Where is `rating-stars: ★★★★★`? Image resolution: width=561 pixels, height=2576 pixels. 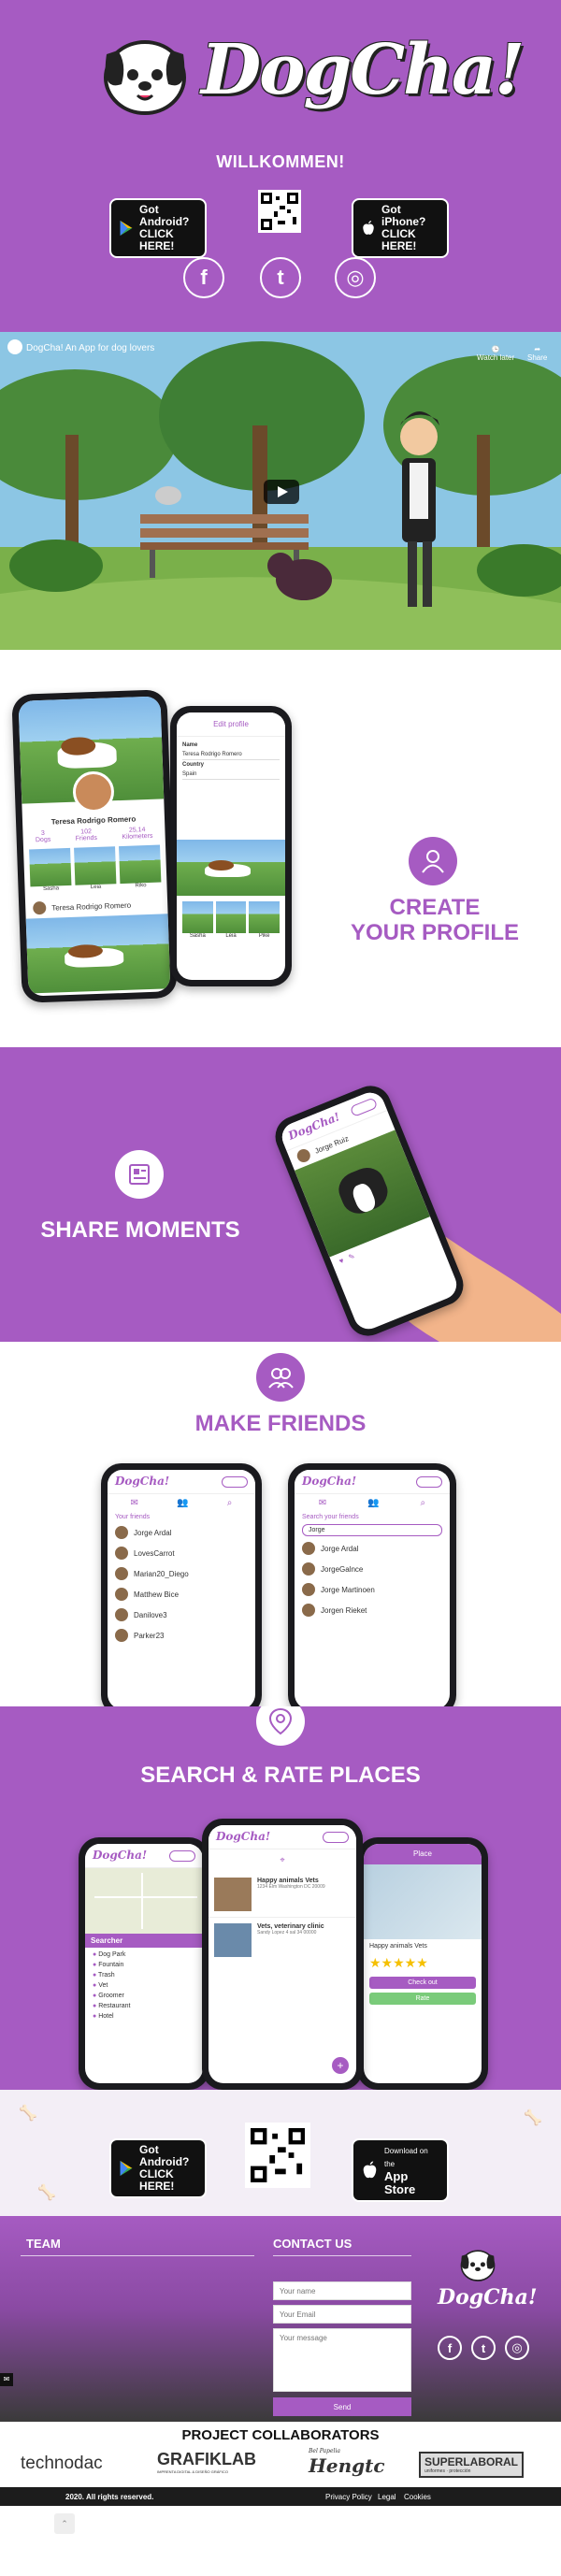
rating-stars: ★★★★★ is located at coordinates (423, 1963).